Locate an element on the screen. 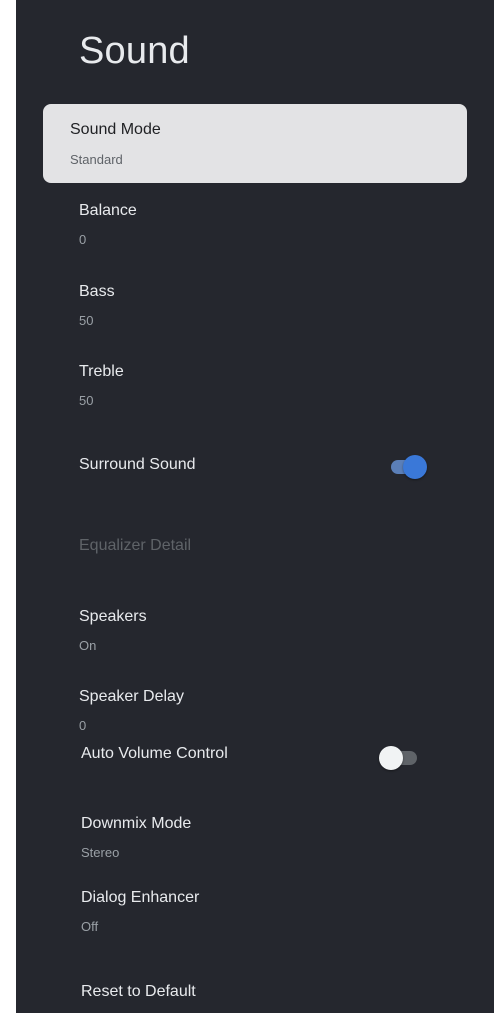 The width and height of the screenshot is (494, 1013). equalizer-detail-label: Equalizer Detail is located at coordinates (135, 545).